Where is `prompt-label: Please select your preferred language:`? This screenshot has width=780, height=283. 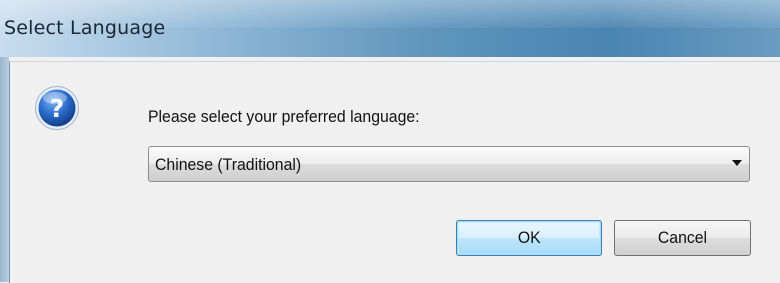 prompt-label: Please select your preferred language: is located at coordinates (284, 116).